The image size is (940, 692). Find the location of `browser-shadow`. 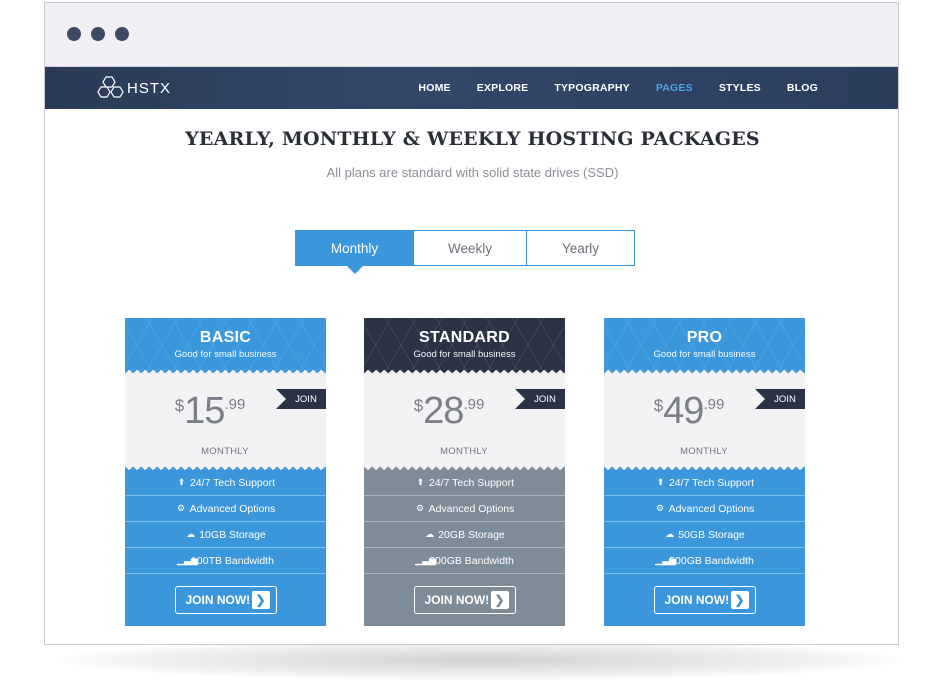

browser-shadow is located at coordinates (480, 660).